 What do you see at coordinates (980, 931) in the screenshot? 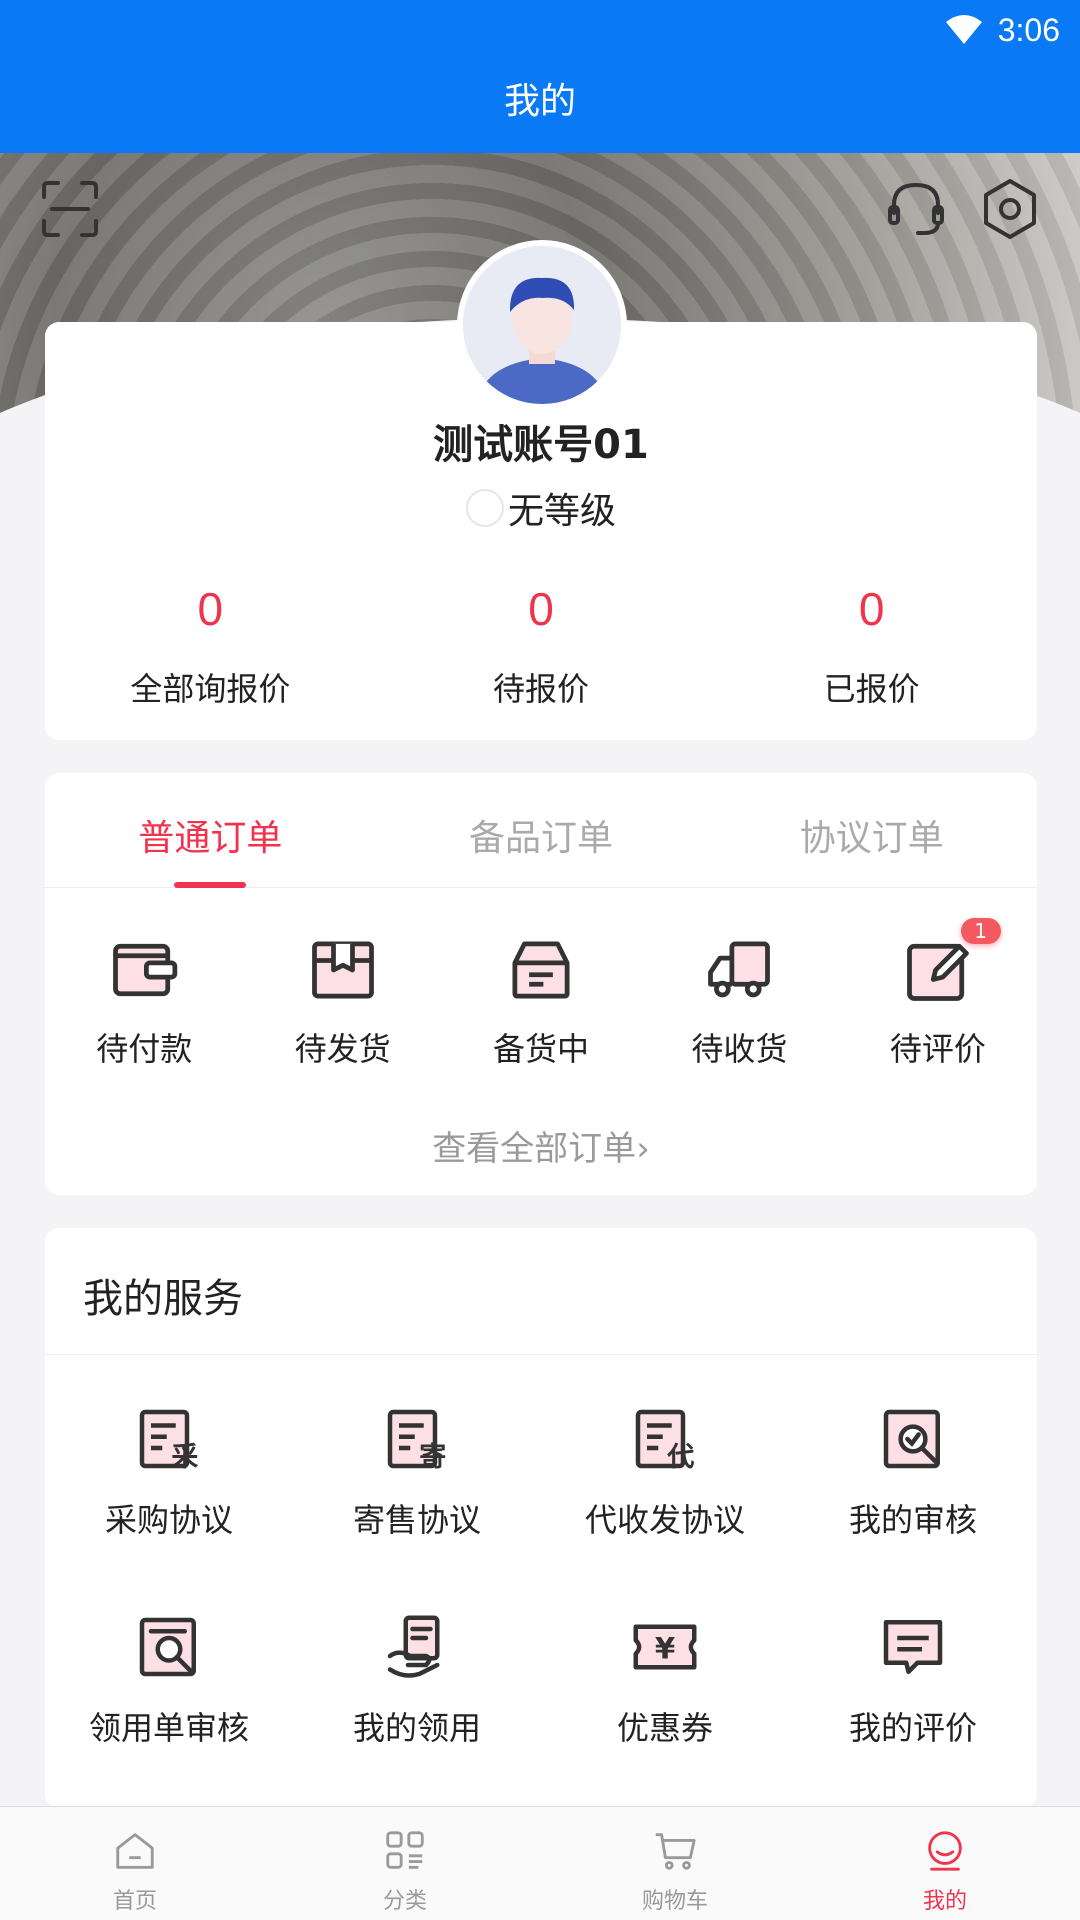
I see `unread-badge: 1` at bounding box center [980, 931].